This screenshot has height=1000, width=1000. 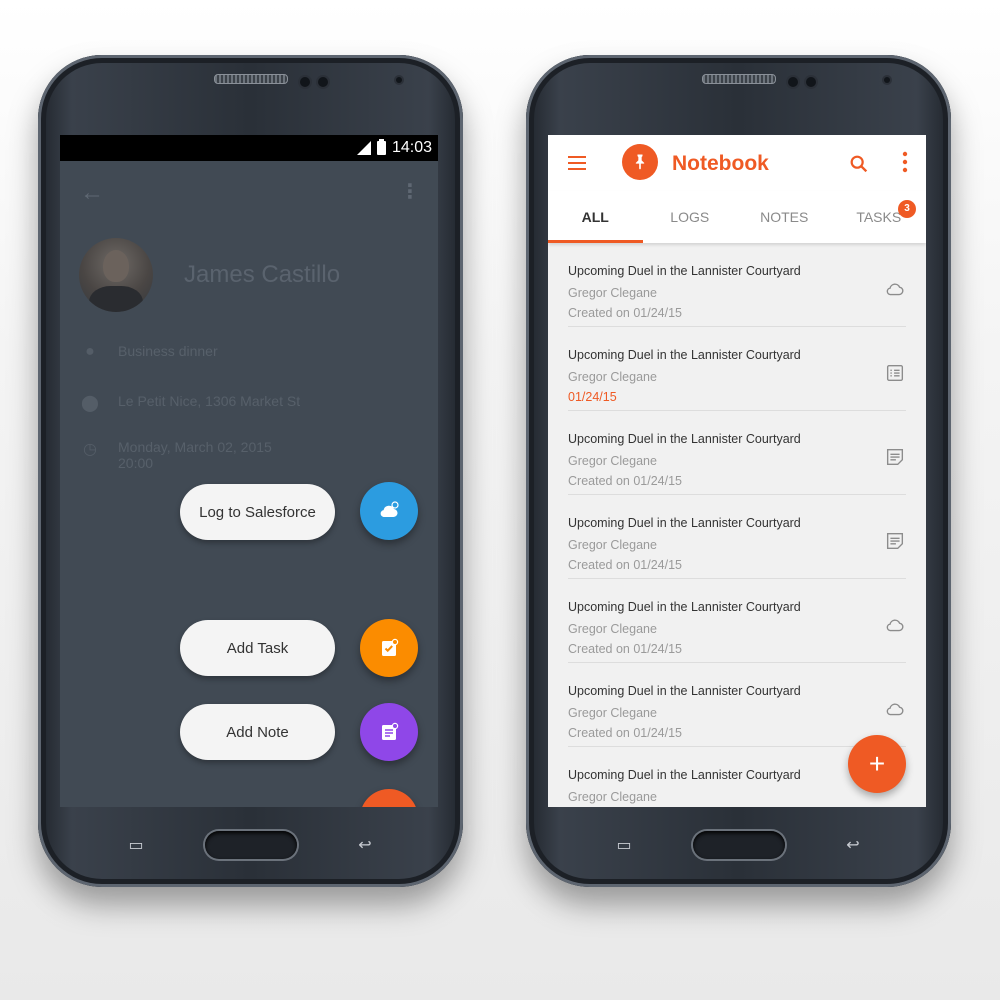 What do you see at coordinates (411, 147) in the screenshot?
I see `status-time: 14:03` at bounding box center [411, 147].